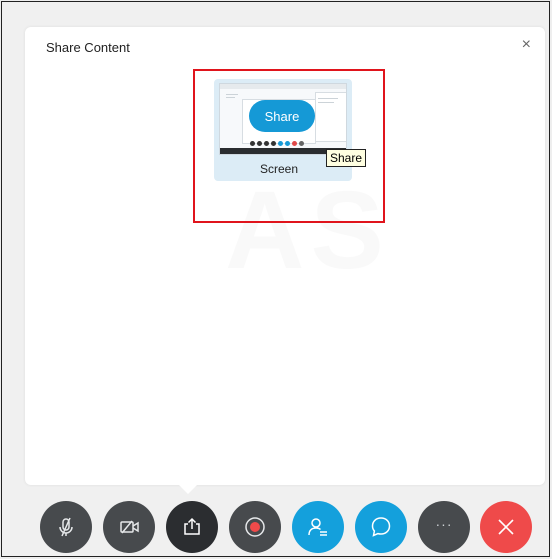 This screenshot has height=559, width=552. I want to click on share-tooltip: Share, so click(346, 158).